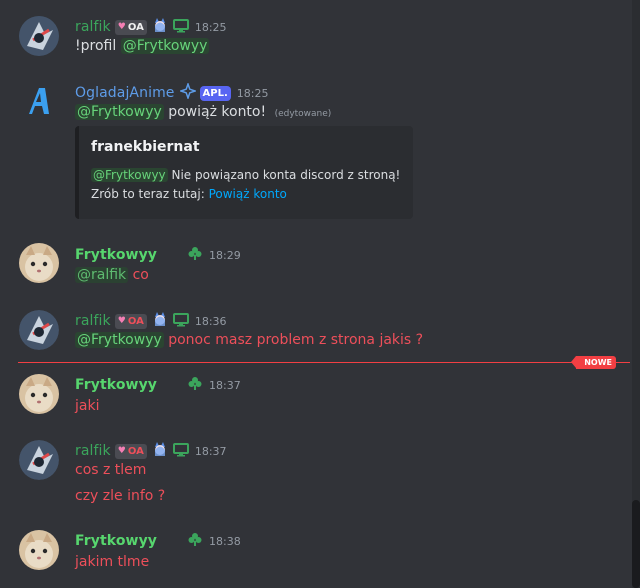  What do you see at coordinates (102, 275) in the screenshot?
I see `user-mention: @ralfik` at bounding box center [102, 275].